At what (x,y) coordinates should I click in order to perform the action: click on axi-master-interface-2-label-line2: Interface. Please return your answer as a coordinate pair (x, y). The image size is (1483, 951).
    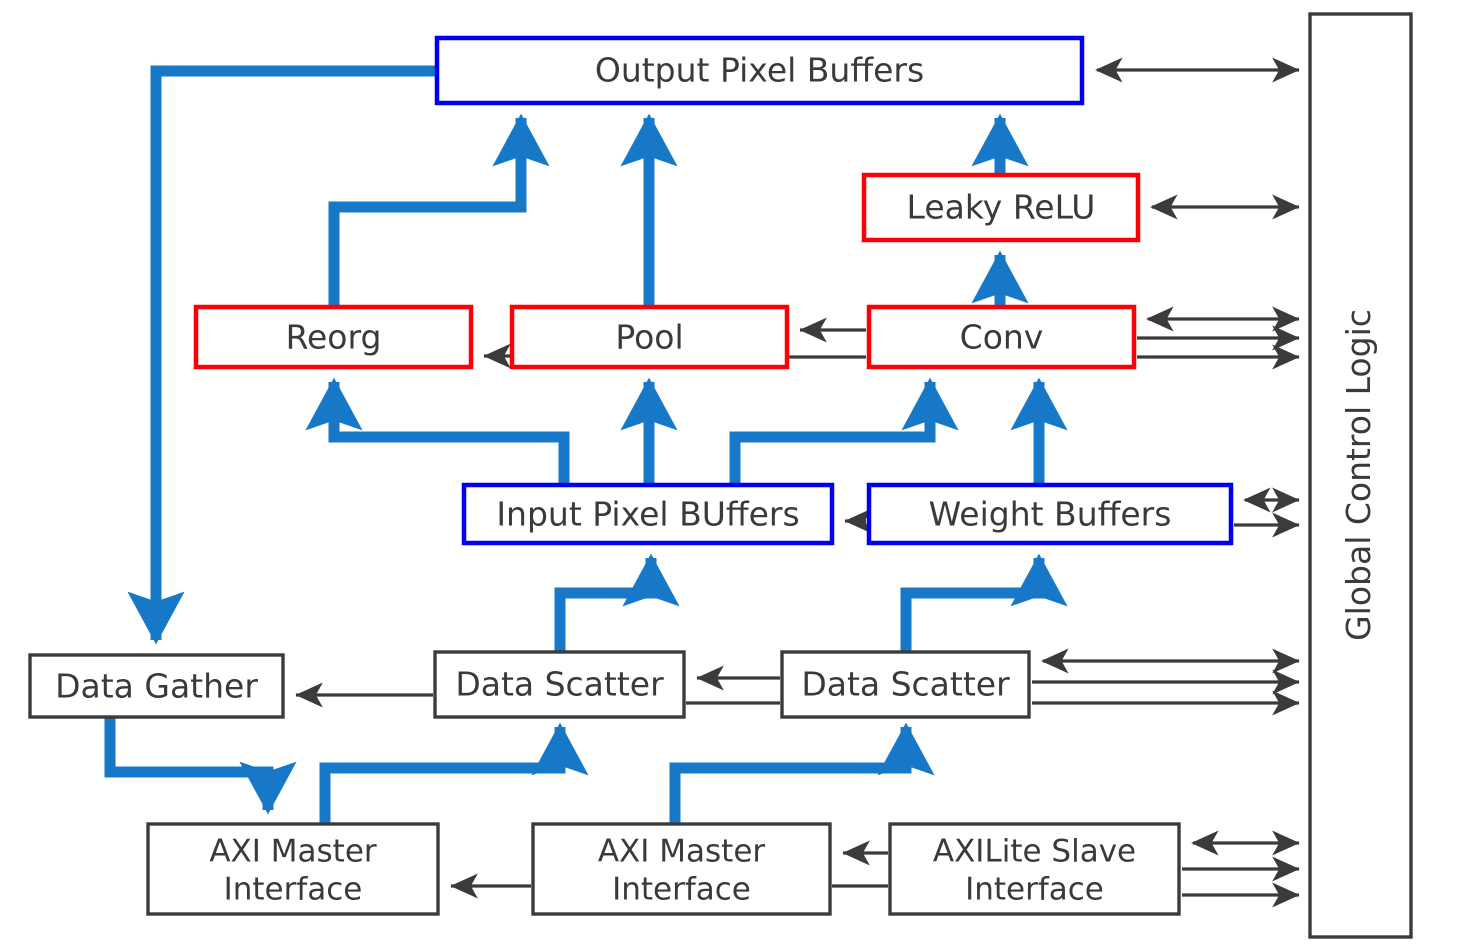
    Looking at the image, I should click on (681, 890).